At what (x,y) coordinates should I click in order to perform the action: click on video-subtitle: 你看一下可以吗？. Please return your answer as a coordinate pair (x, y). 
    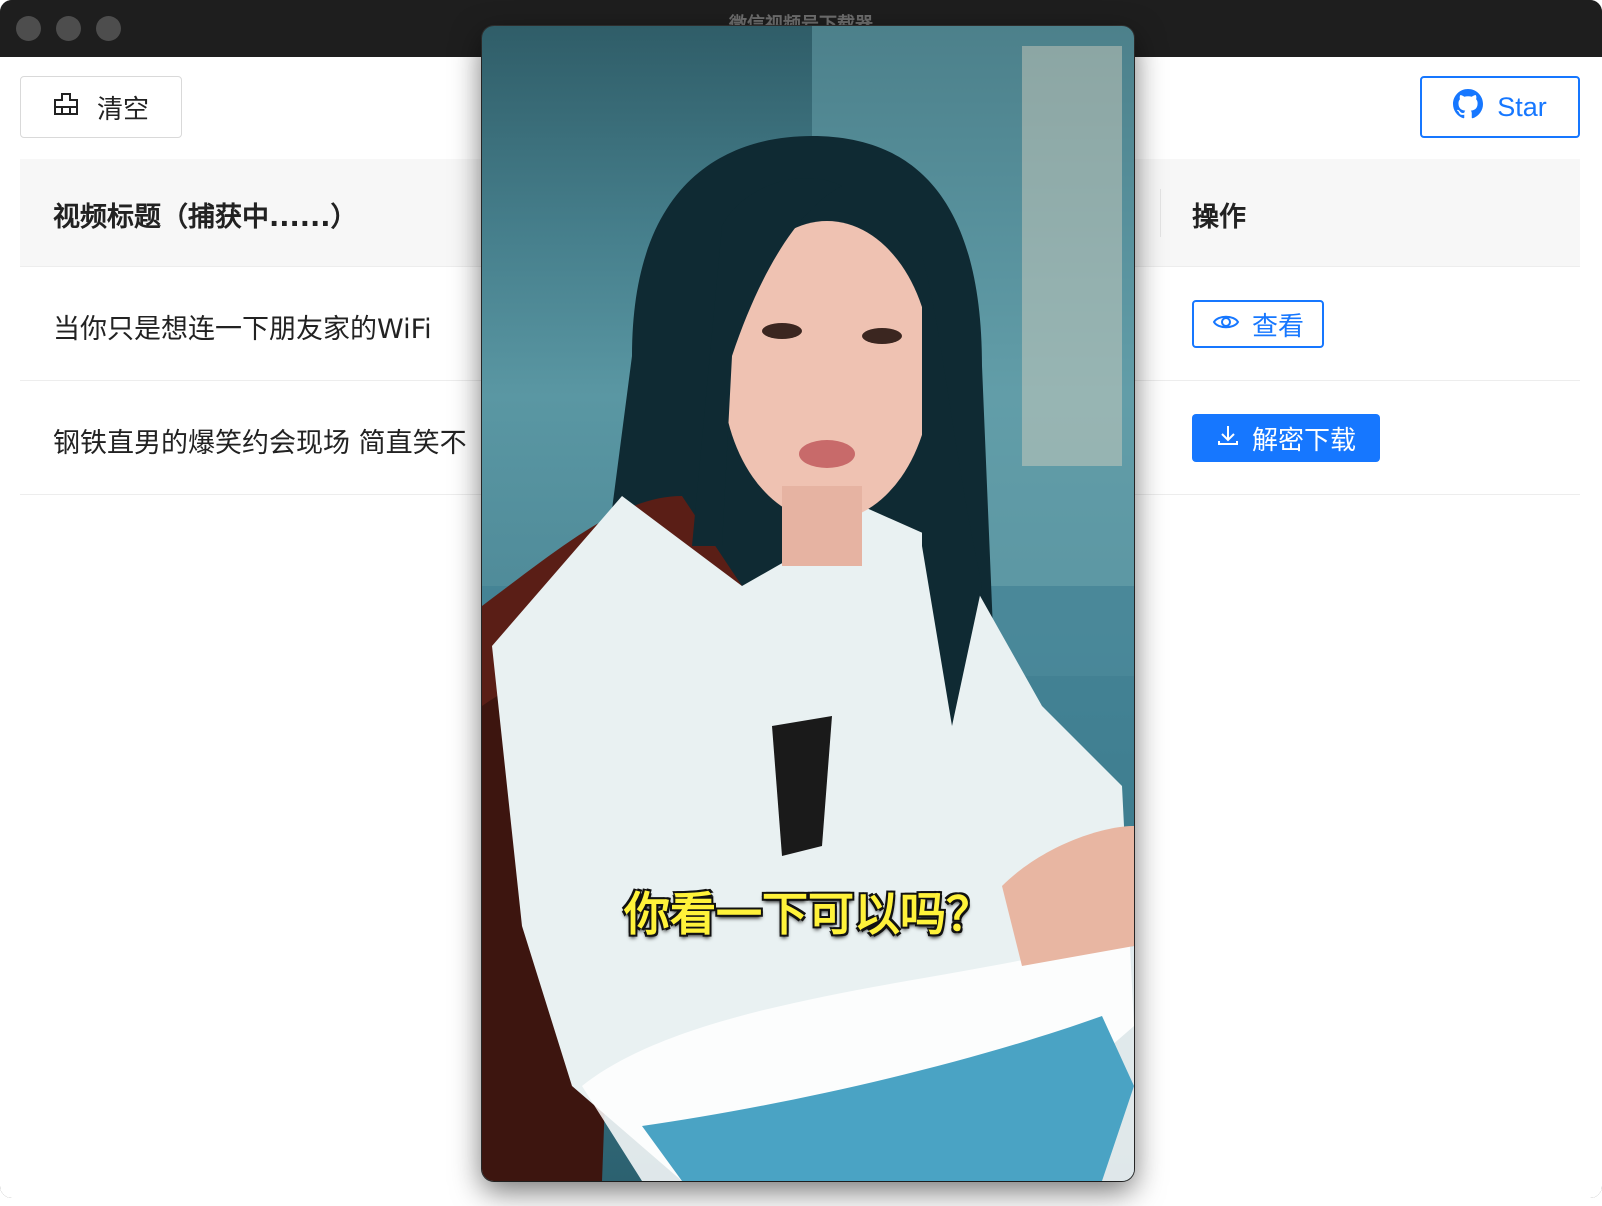
    Looking at the image, I should click on (808, 914).